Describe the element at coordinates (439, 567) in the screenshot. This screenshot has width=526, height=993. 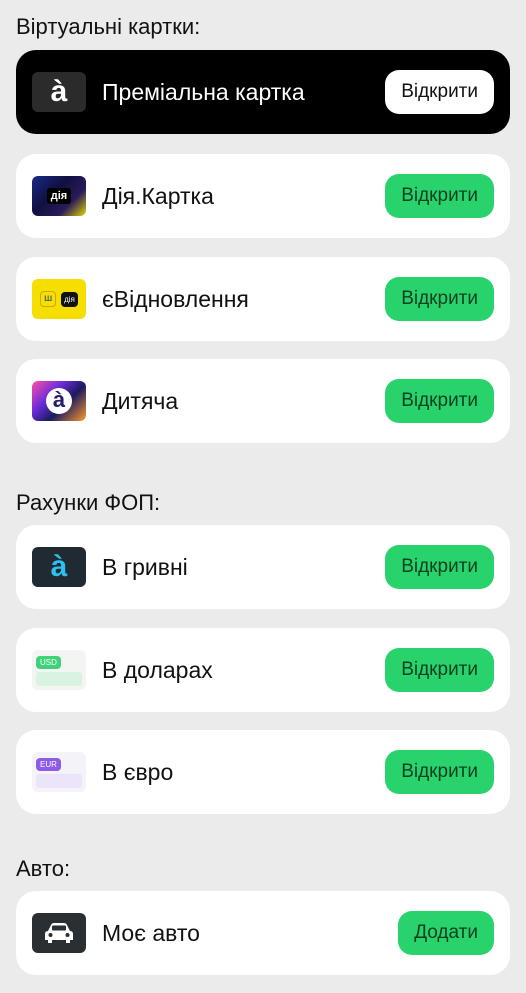
I see `open-uah-button: Відкрити` at that location.